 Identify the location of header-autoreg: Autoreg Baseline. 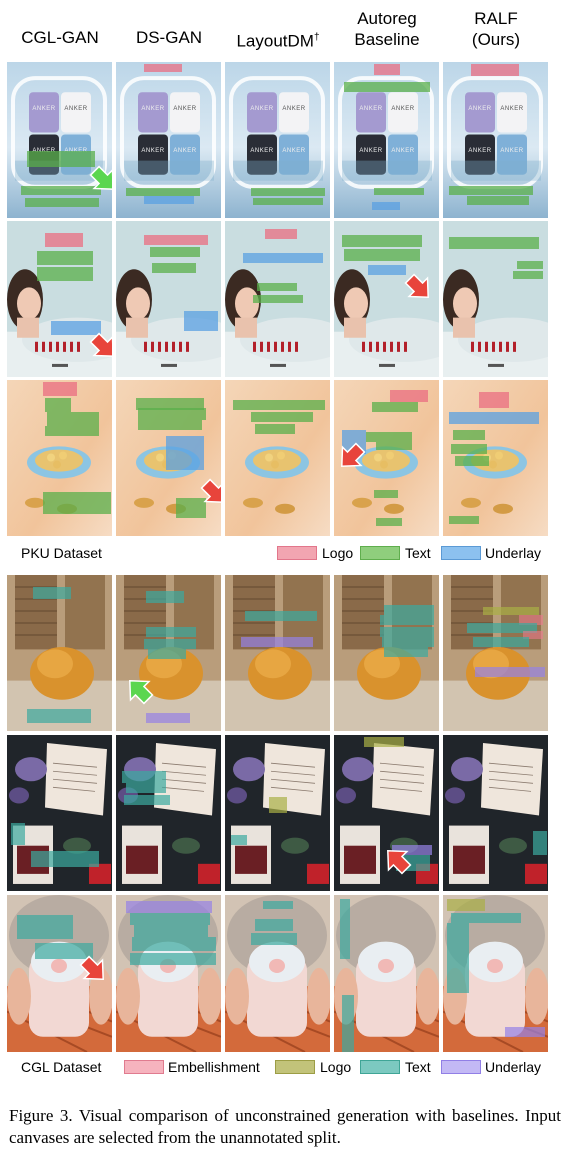
(387, 29).